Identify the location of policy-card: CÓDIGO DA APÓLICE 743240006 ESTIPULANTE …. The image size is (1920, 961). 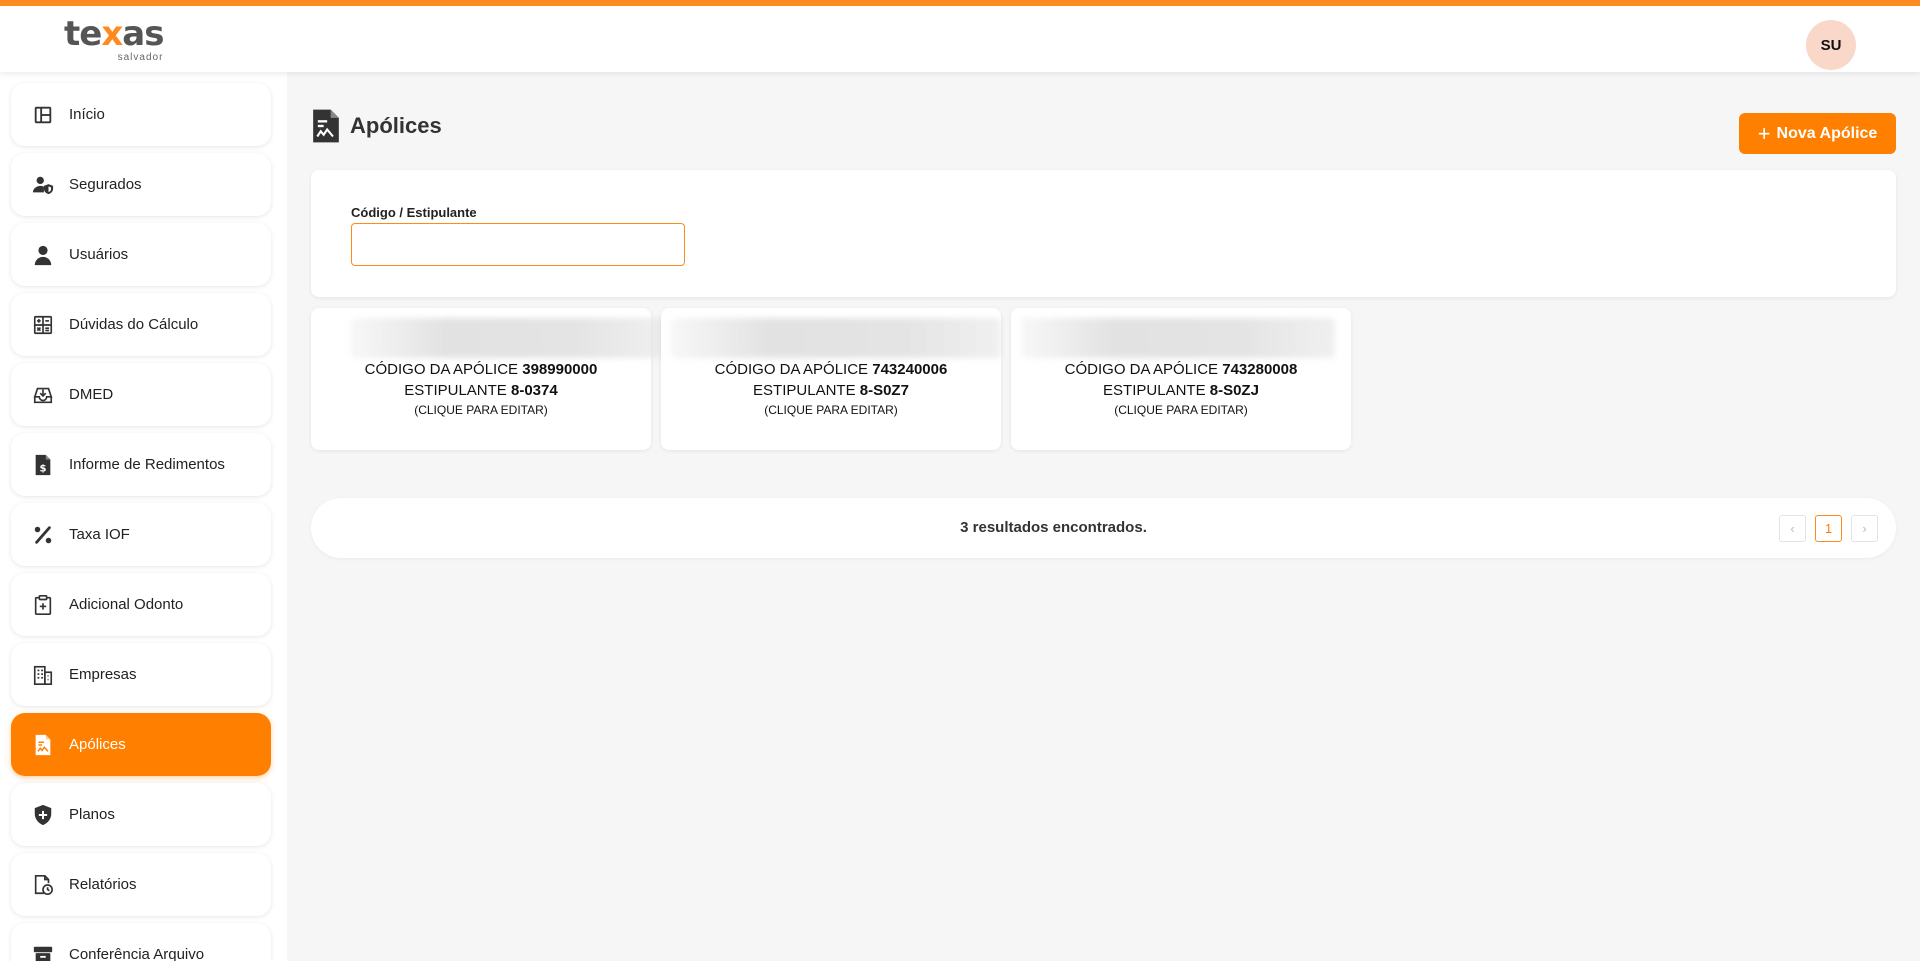
(831, 379).